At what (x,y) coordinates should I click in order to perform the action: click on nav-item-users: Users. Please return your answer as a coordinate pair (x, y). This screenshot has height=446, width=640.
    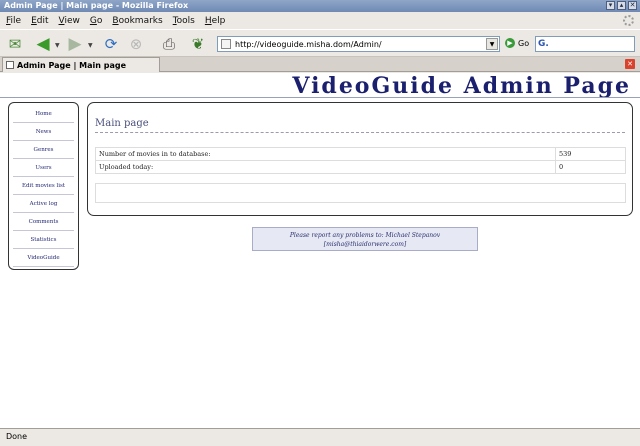
    Looking at the image, I should click on (43, 168).